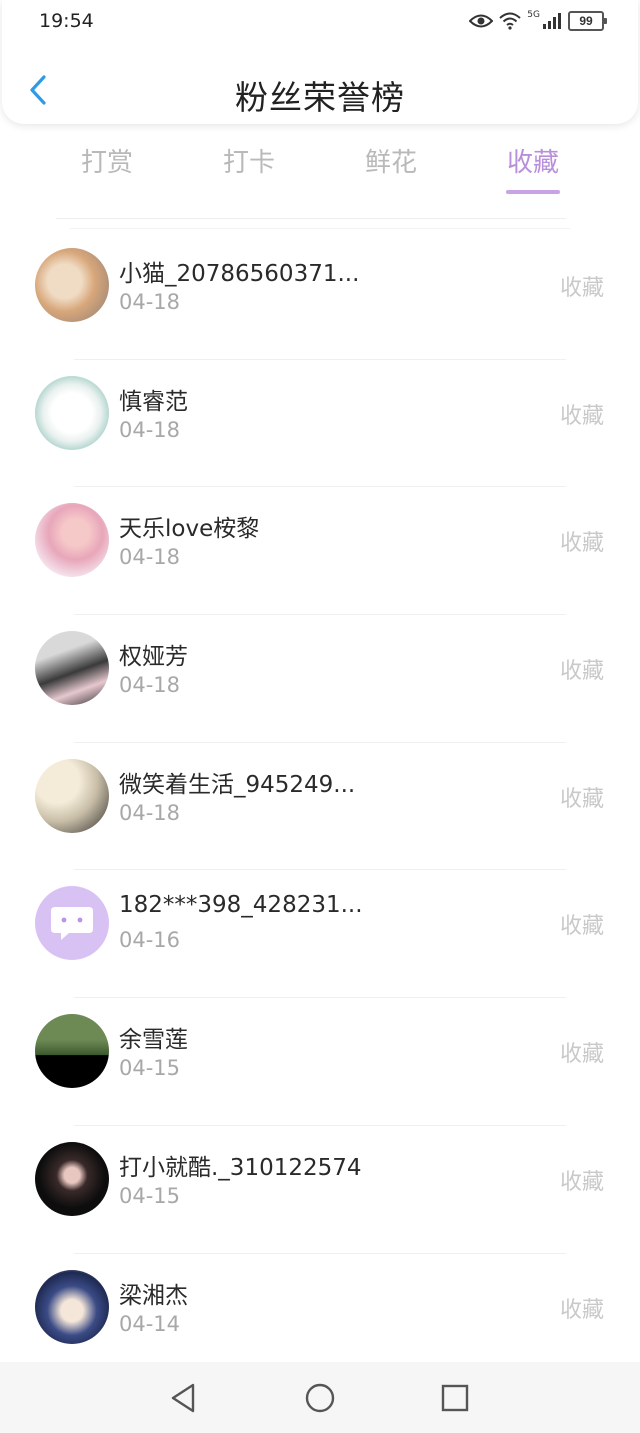 This screenshot has width=640, height=1433. Describe the element at coordinates (320, 97) in the screenshot. I see `page-title: 粉丝荣誉榜` at that location.